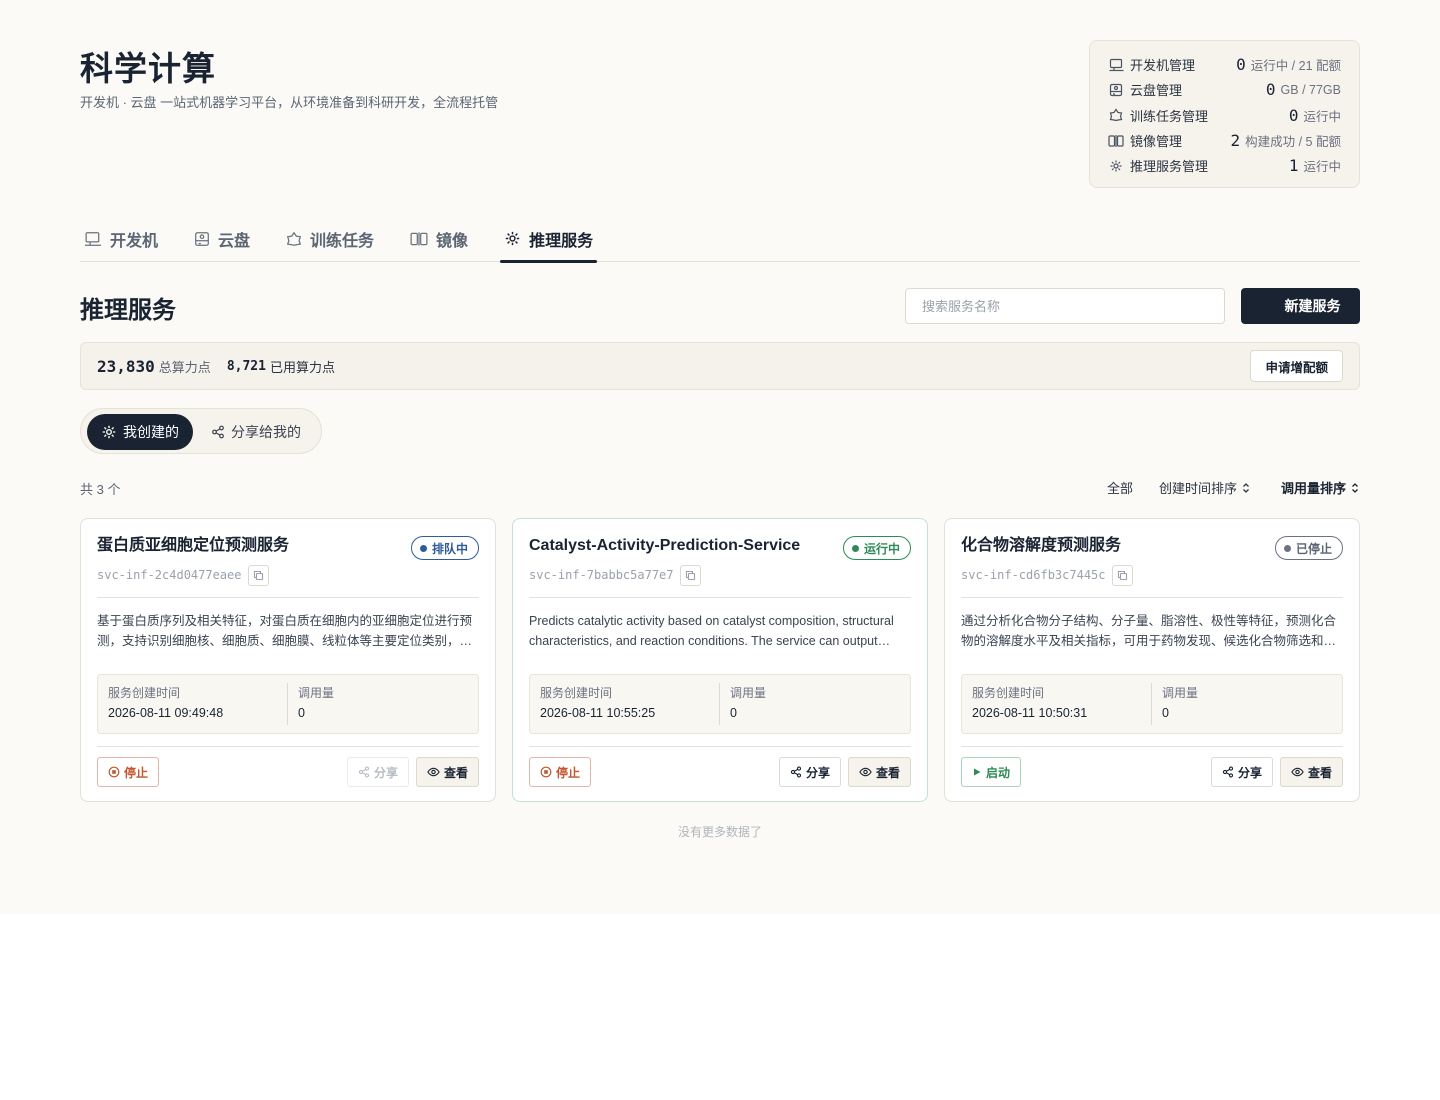 The width and height of the screenshot is (1440, 1100). I want to click on button-label: 分享, so click(1249, 772).